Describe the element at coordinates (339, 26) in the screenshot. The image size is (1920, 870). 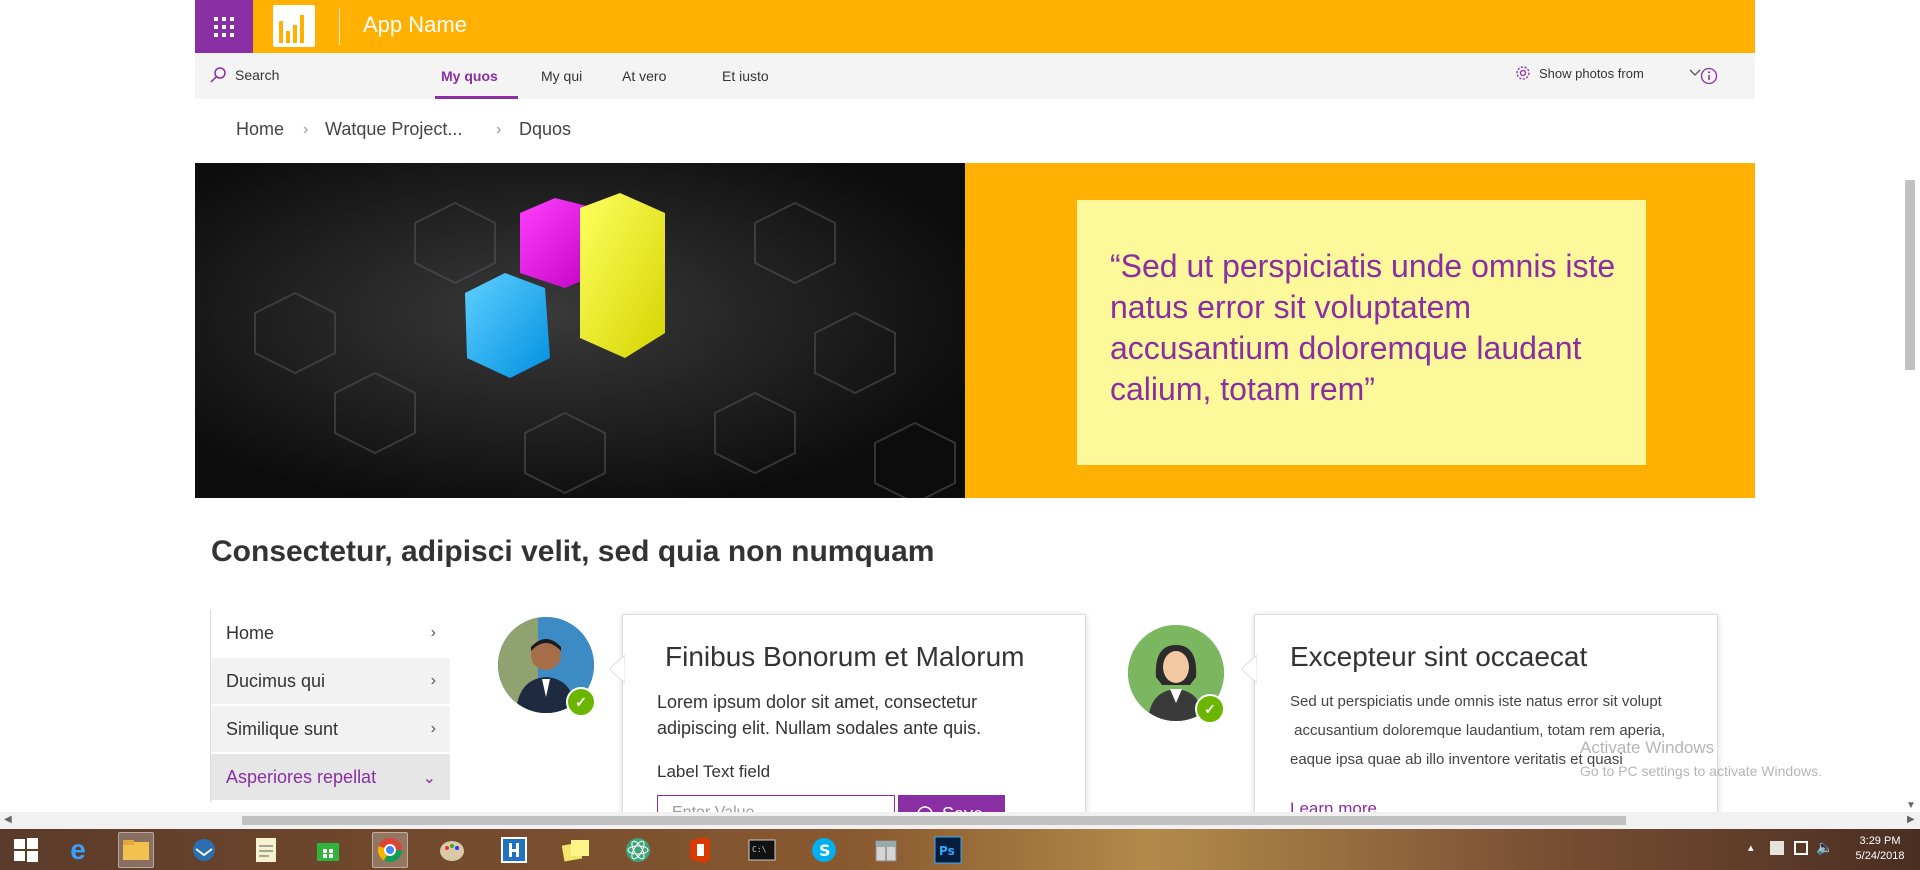
I see `app-bar-divider` at that location.